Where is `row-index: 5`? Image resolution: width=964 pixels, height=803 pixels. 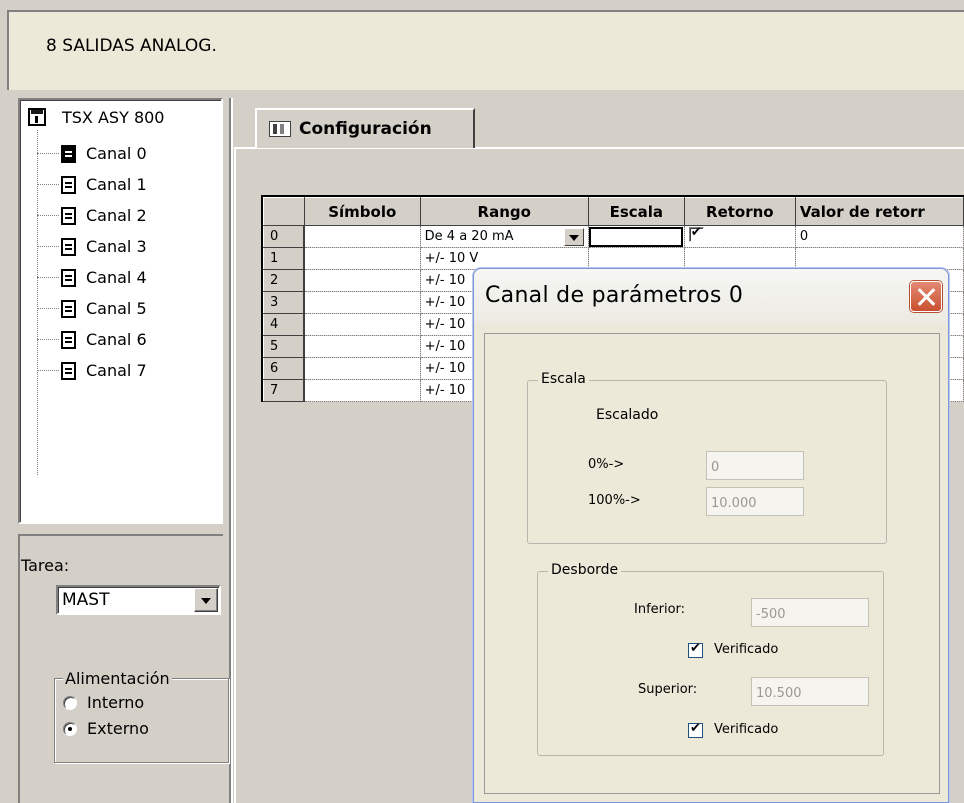 row-index: 5 is located at coordinates (284, 346).